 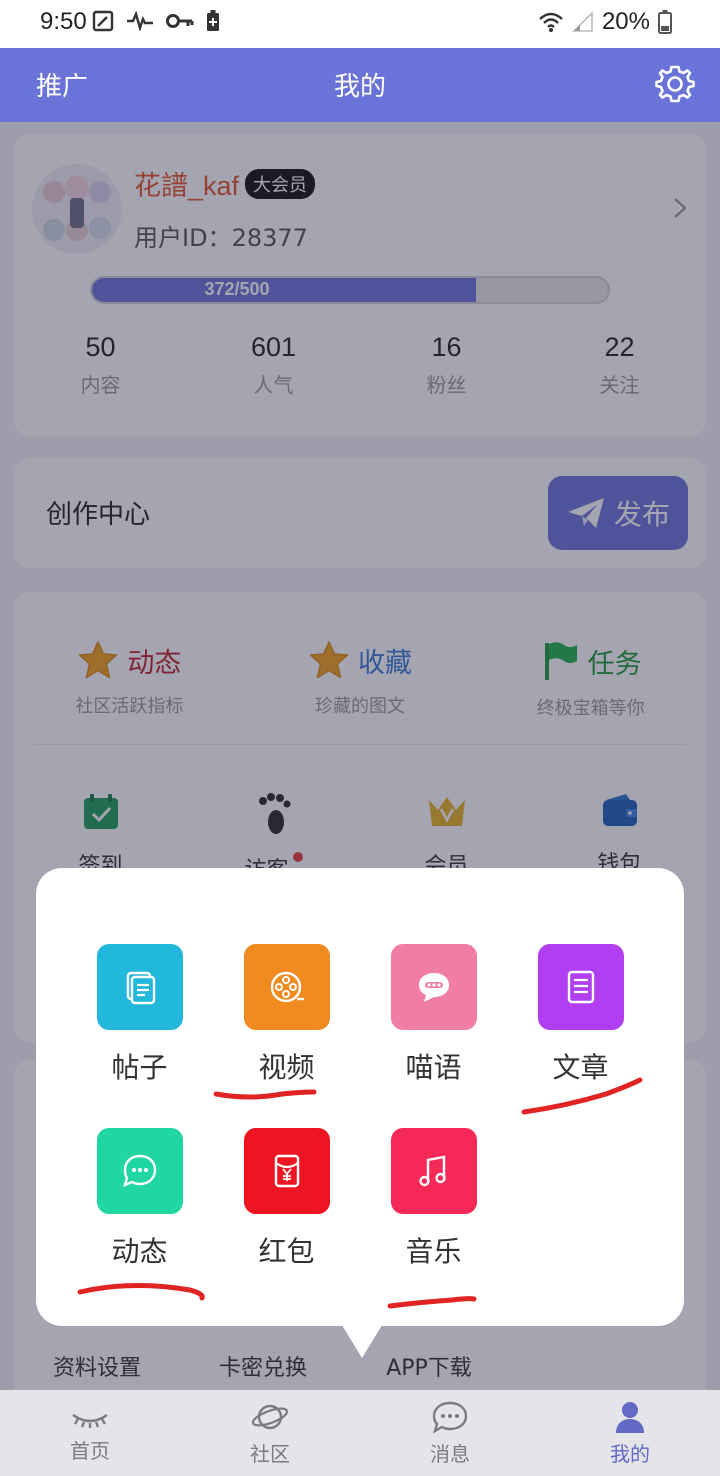 I want to click on status-right: 20%, so click(x=605, y=22).